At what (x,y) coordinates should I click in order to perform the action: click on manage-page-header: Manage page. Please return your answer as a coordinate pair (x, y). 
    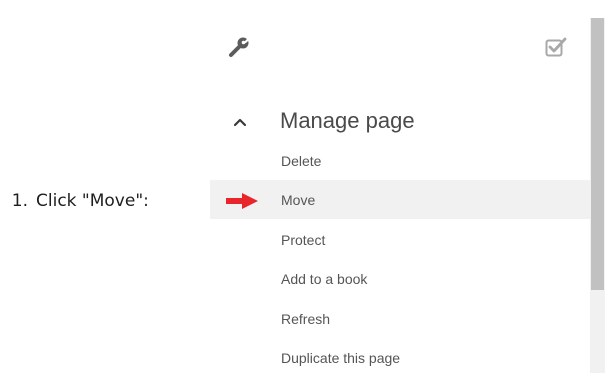
    Looking at the image, I should click on (400, 122).